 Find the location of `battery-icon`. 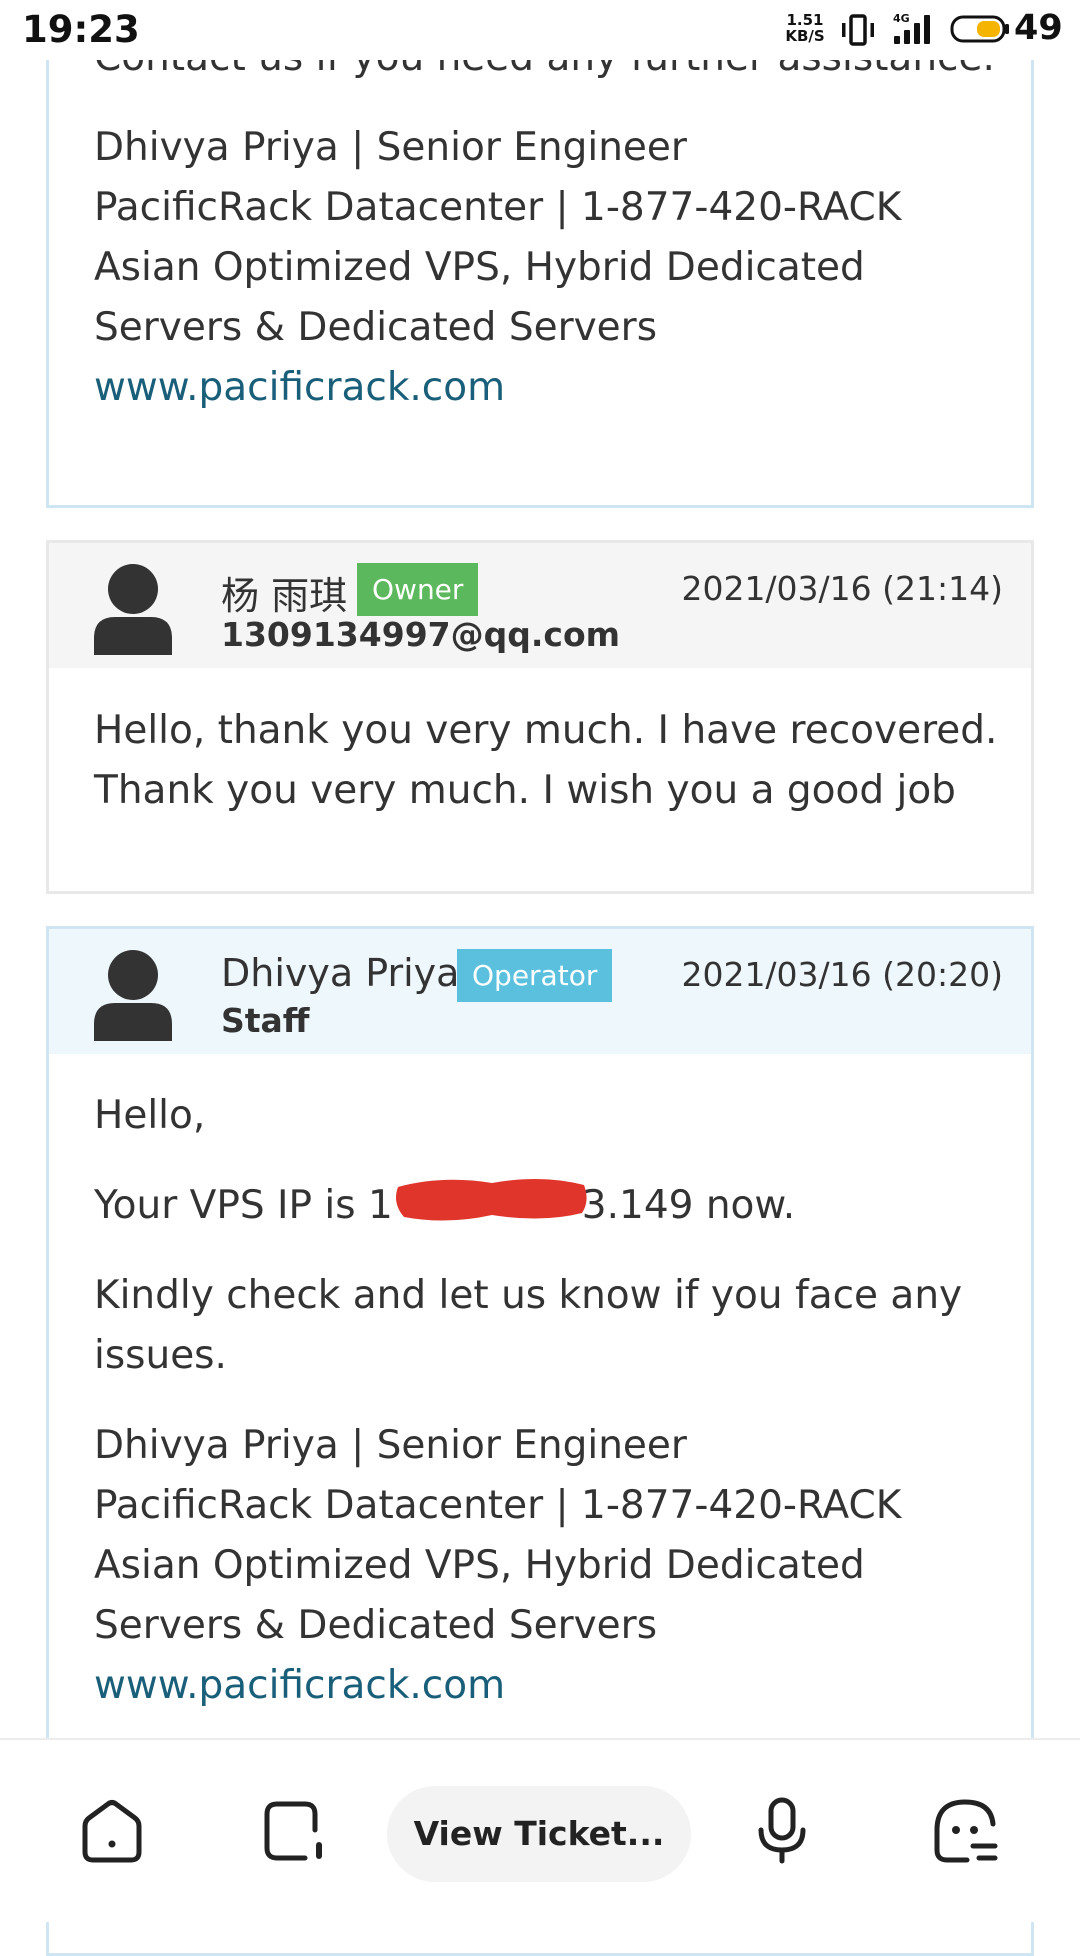

battery-icon is located at coordinates (979, 29).